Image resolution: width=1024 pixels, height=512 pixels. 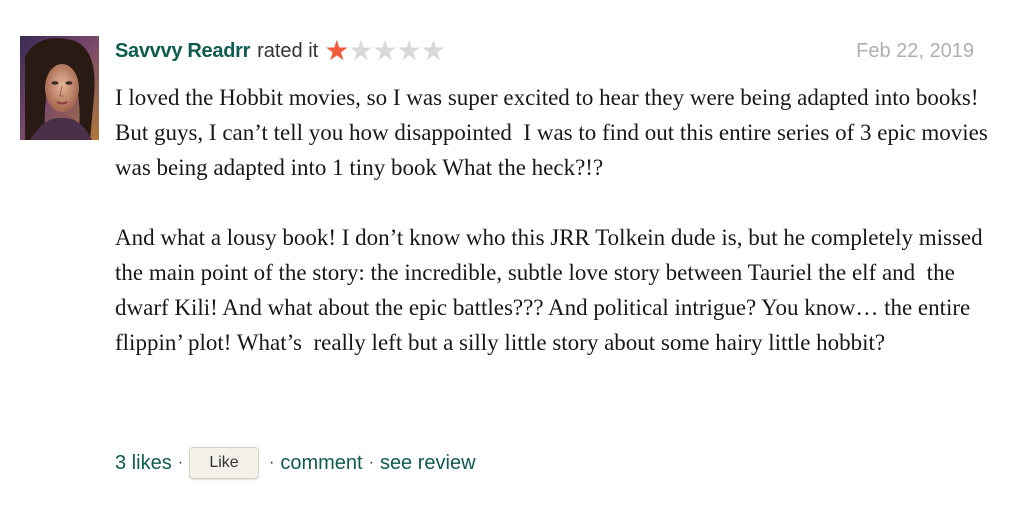 I want to click on likes-count-link: 3 likes, so click(x=143, y=463).